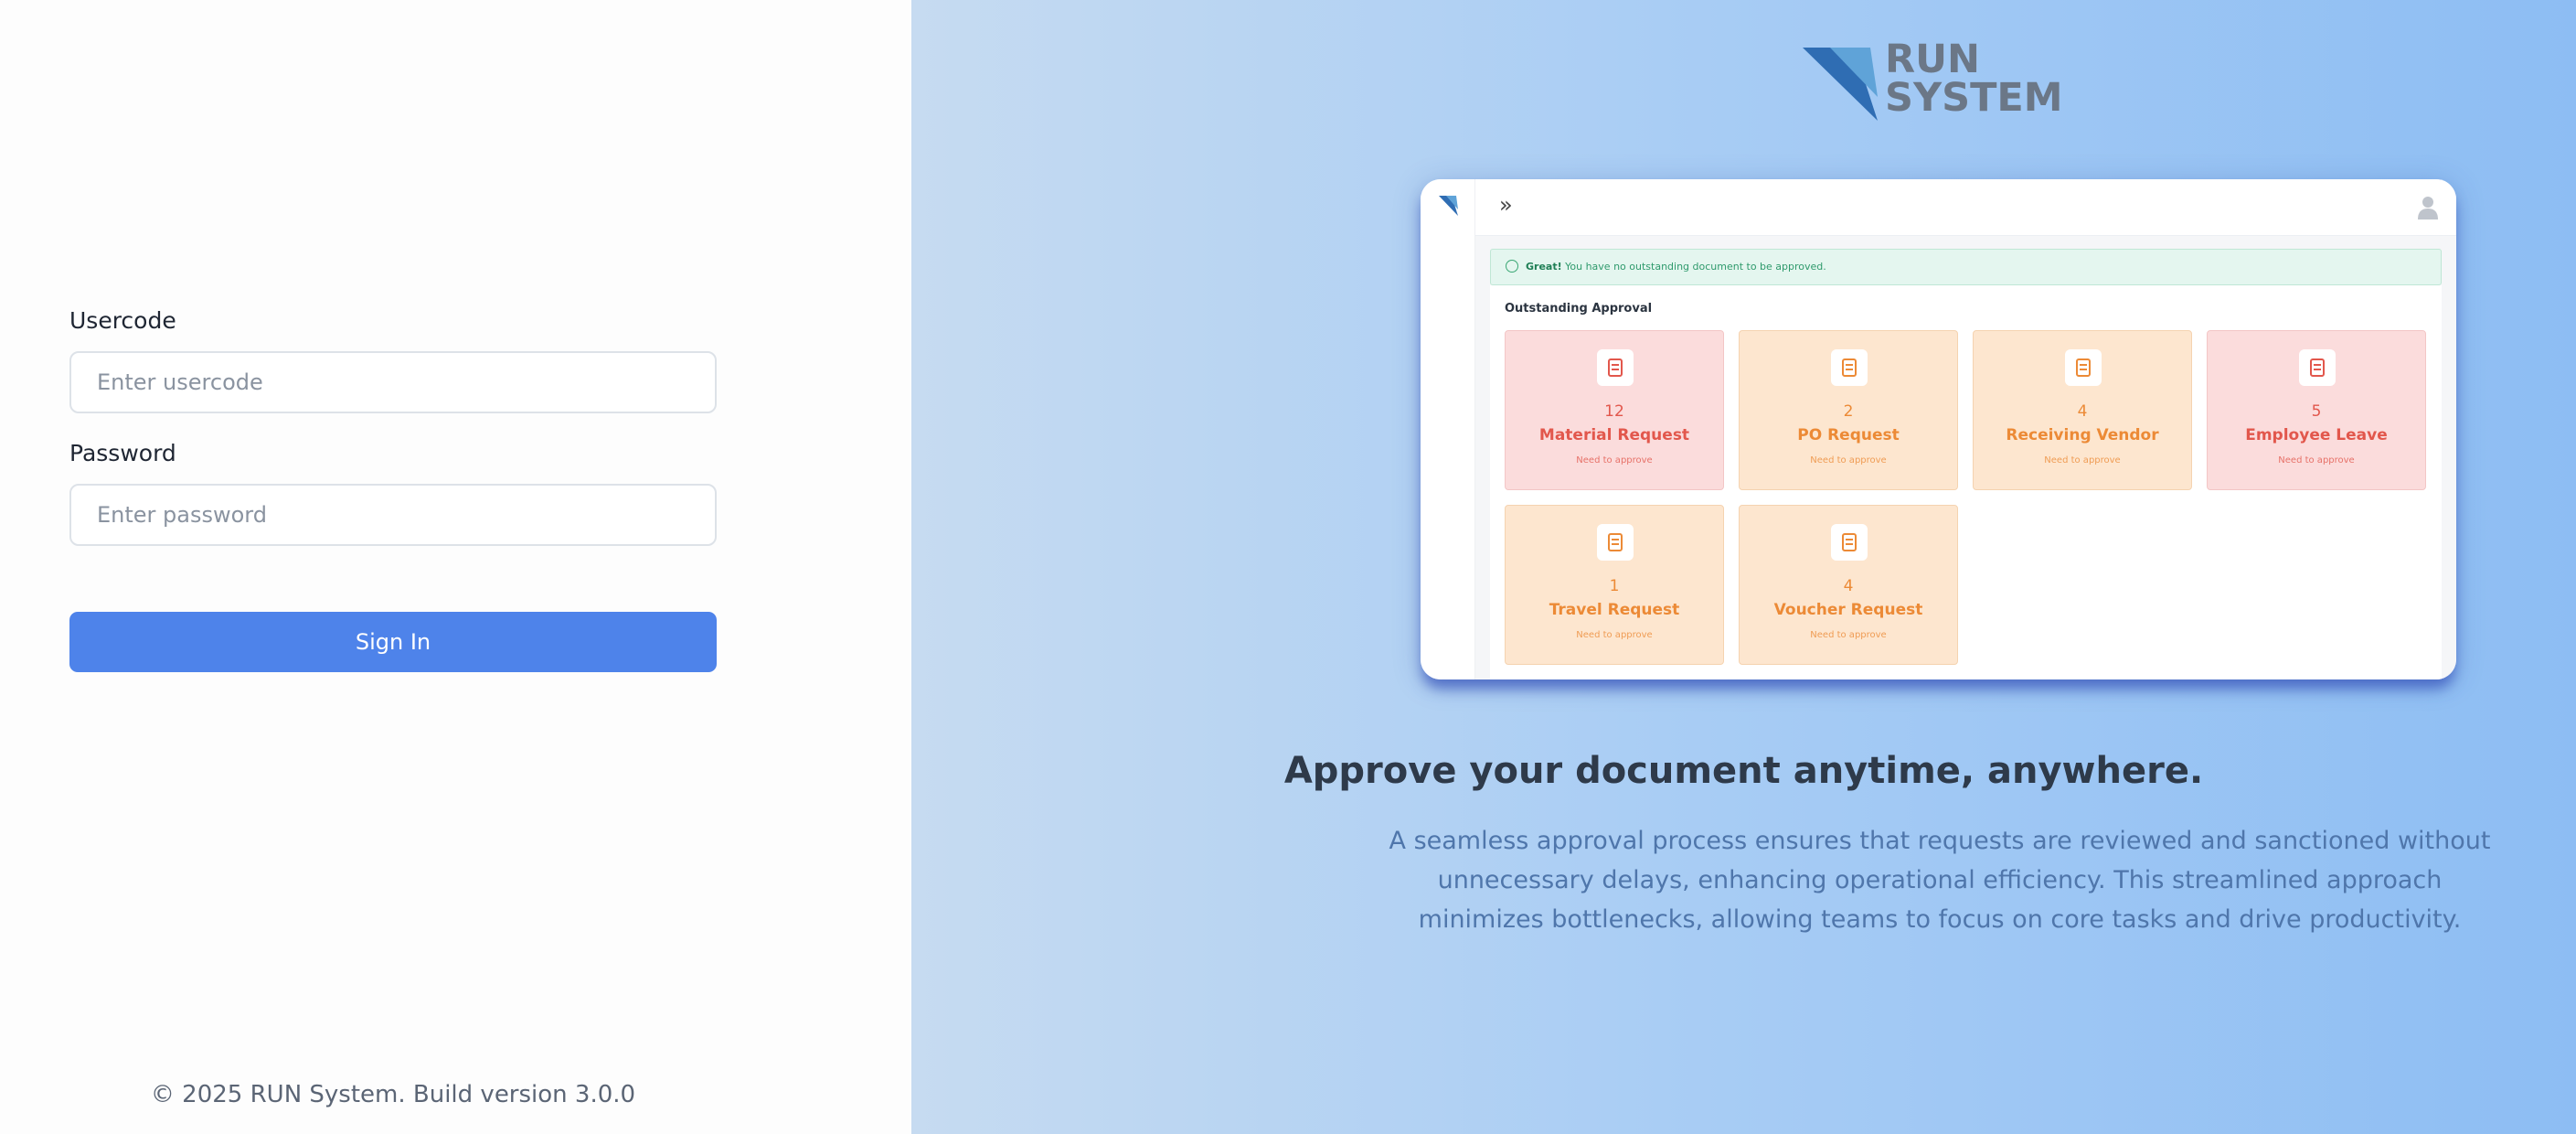  I want to click on brand-wordmark: RUN SYSTEM, so click(1974, 79).